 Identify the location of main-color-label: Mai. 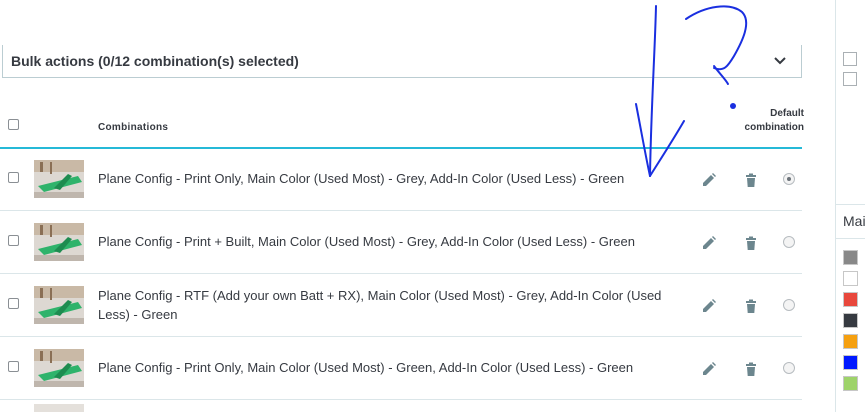
(854, 221).